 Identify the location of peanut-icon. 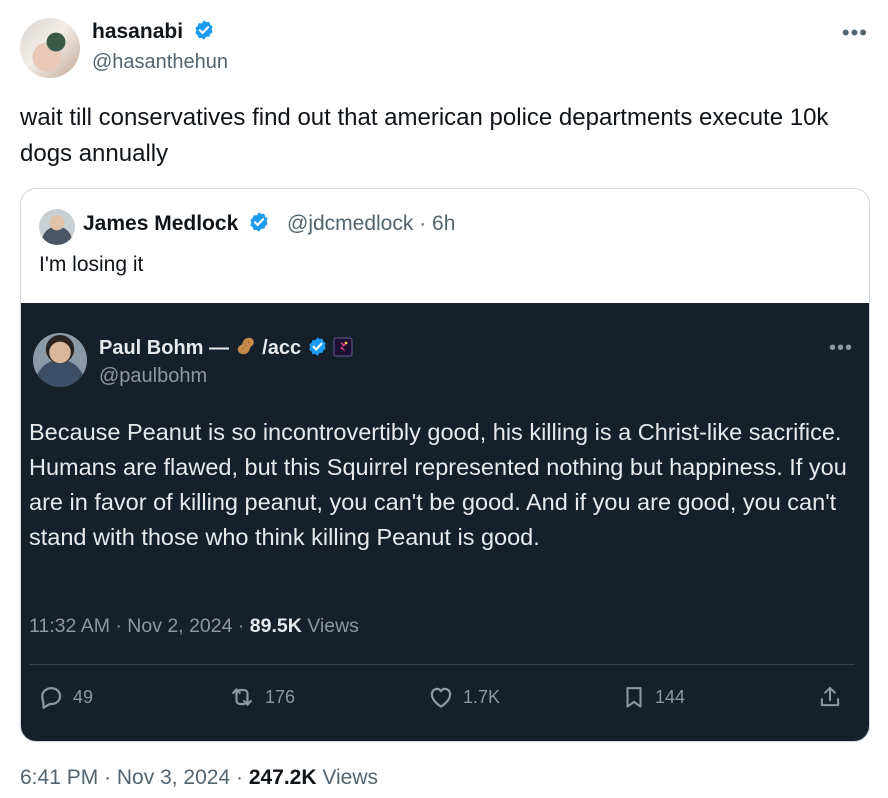
(245, 346).